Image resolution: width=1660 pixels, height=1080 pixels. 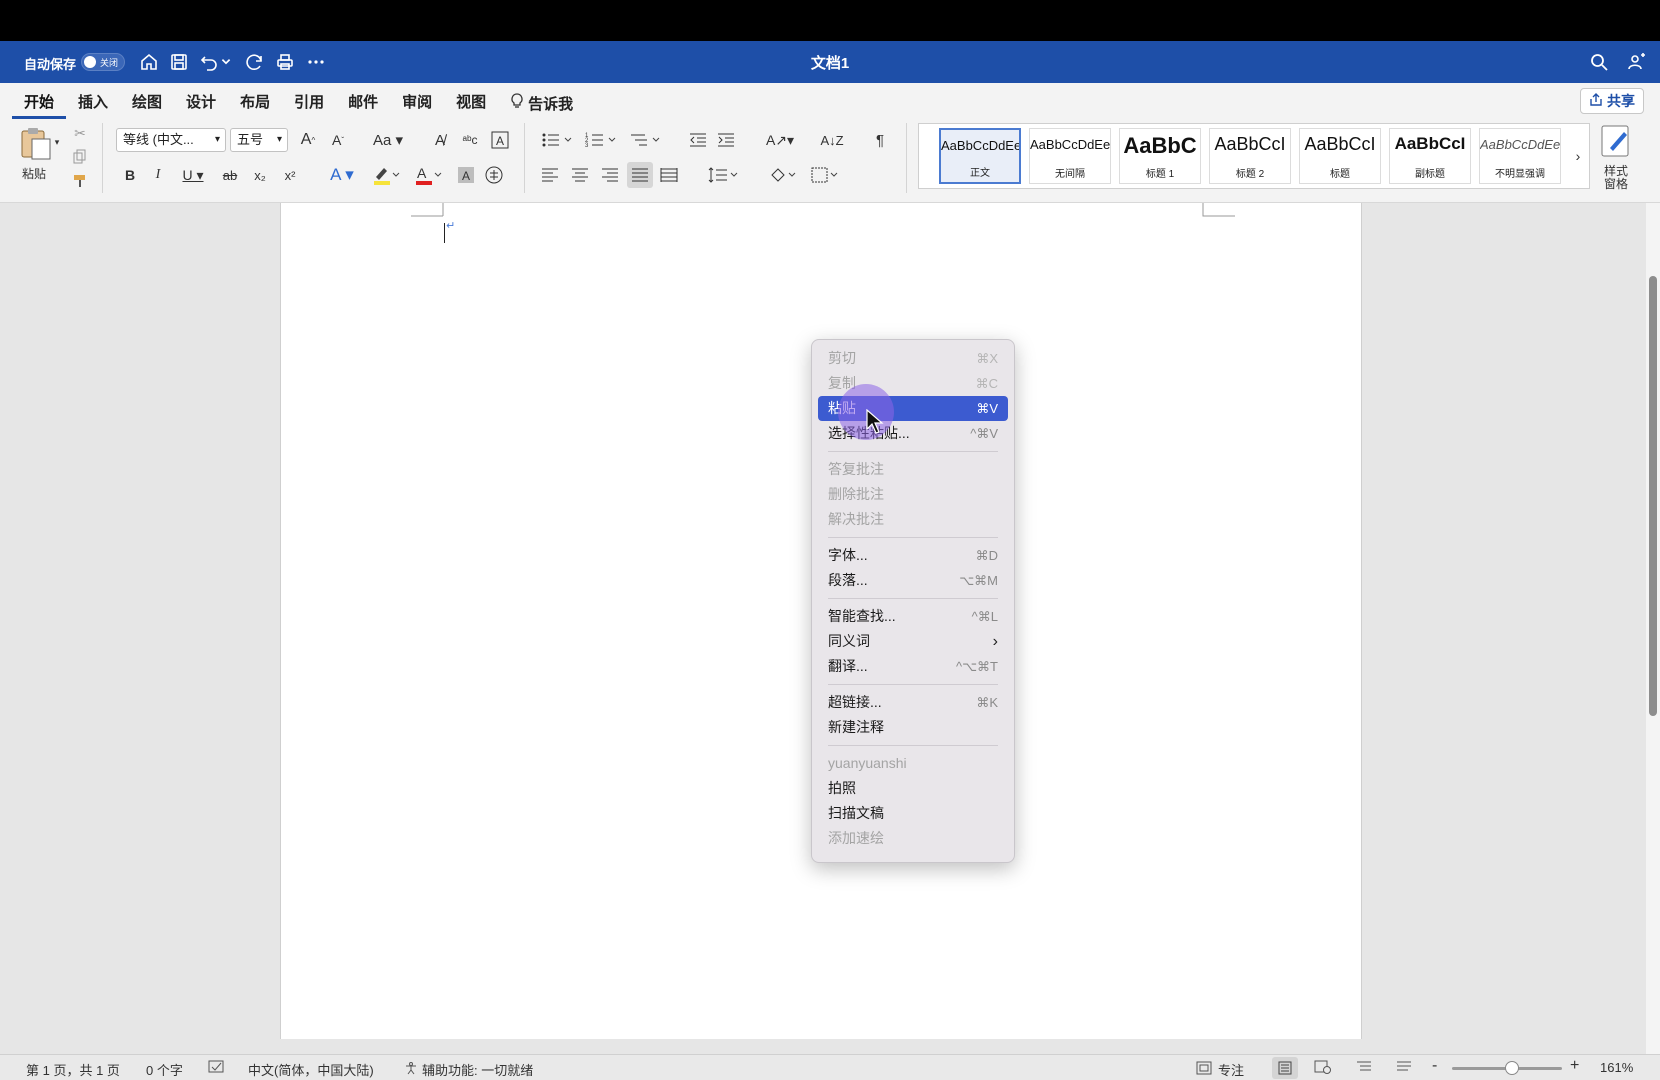 What do you see at coordinates (309, 105) in the screenshot?
I see `tab-references: 引用` at bounding box center [309, 105].